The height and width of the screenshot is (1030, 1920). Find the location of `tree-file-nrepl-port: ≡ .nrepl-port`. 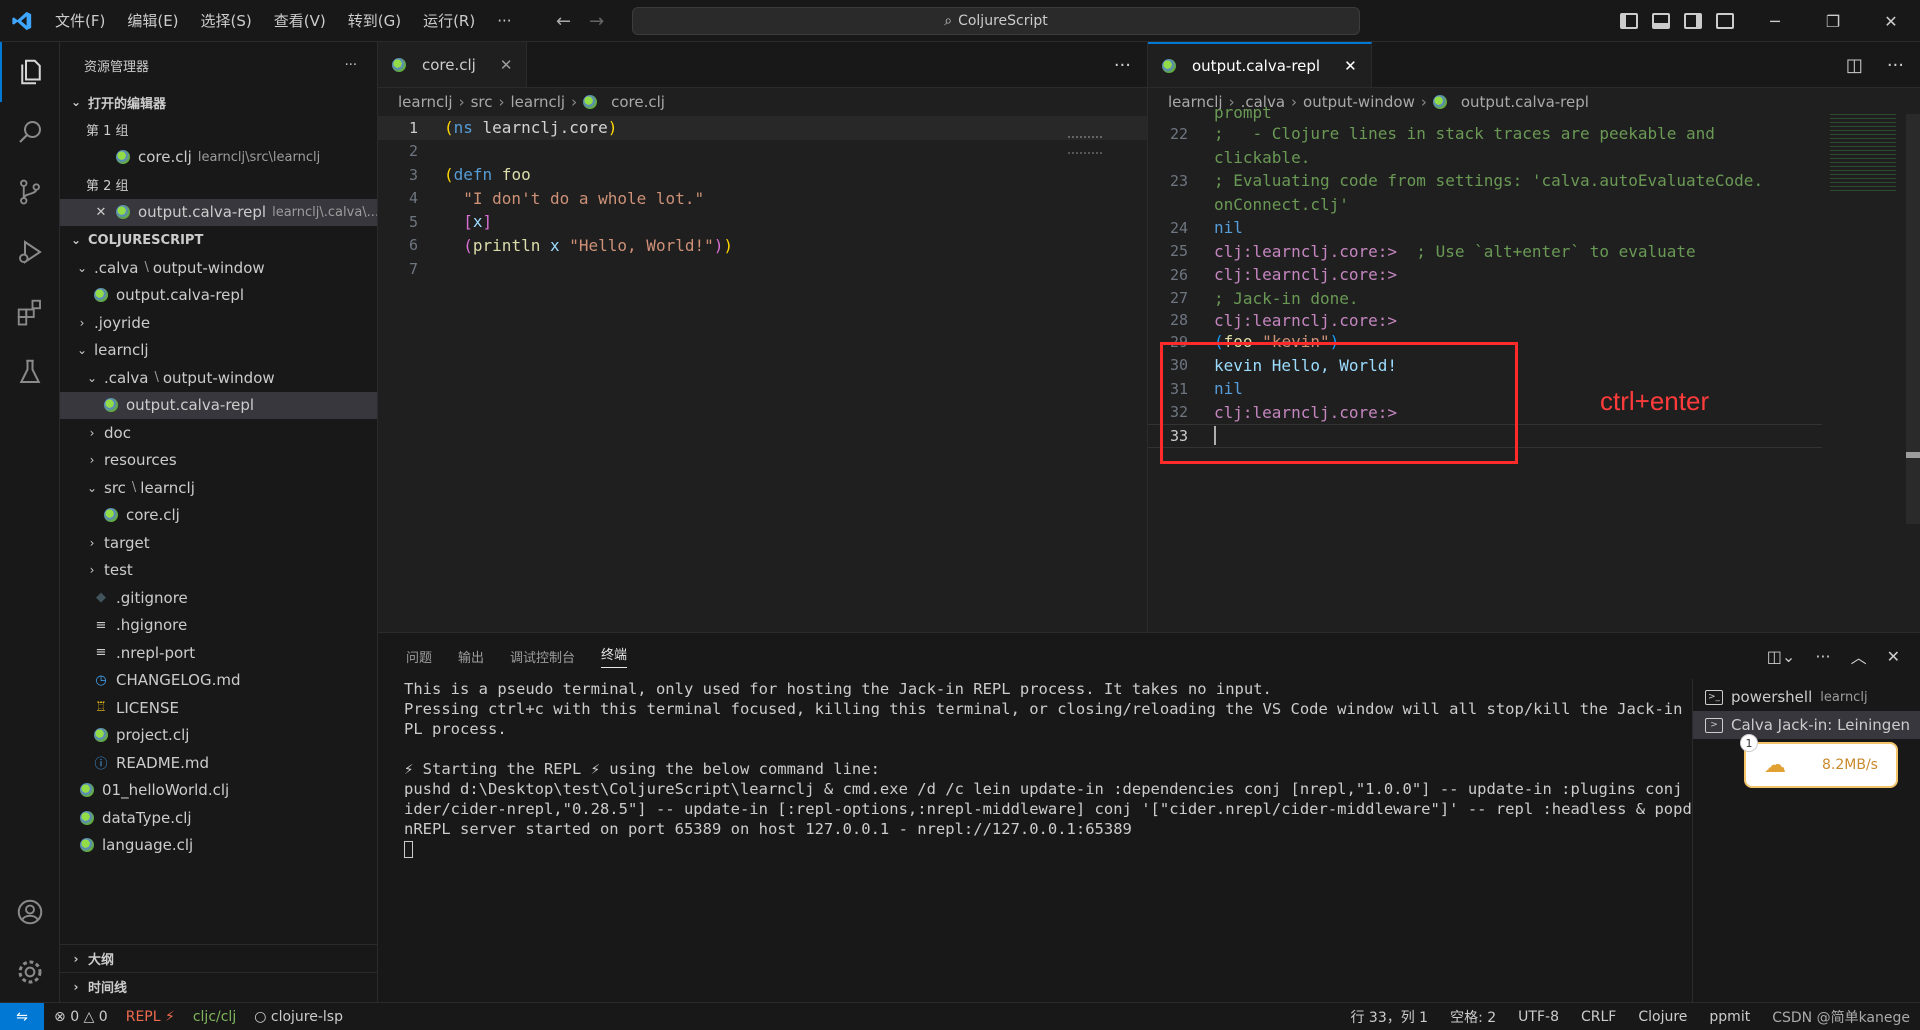

tree-file-nrepl-port: ≡ .nrepl-port is located at coordinates (218, 653).